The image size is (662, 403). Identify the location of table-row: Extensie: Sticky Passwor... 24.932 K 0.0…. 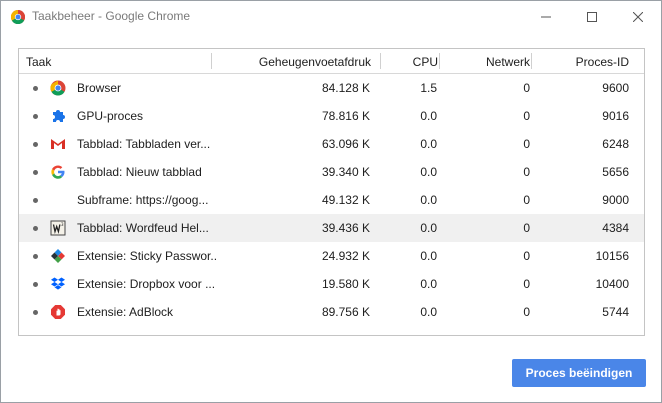
(331, 256).